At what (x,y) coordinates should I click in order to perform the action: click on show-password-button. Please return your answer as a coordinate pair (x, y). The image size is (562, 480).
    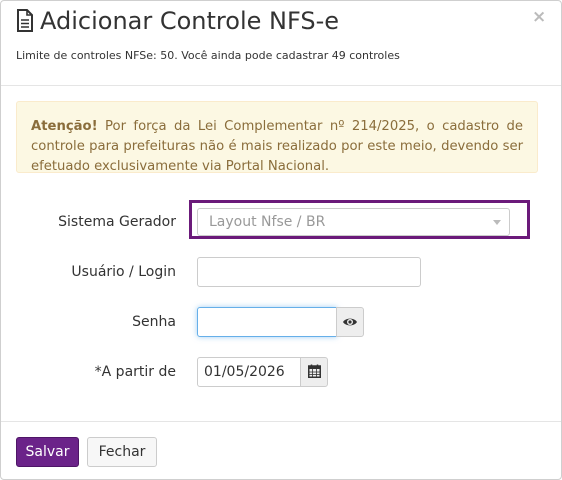
    Looking at the image, I should click on (350, 322).